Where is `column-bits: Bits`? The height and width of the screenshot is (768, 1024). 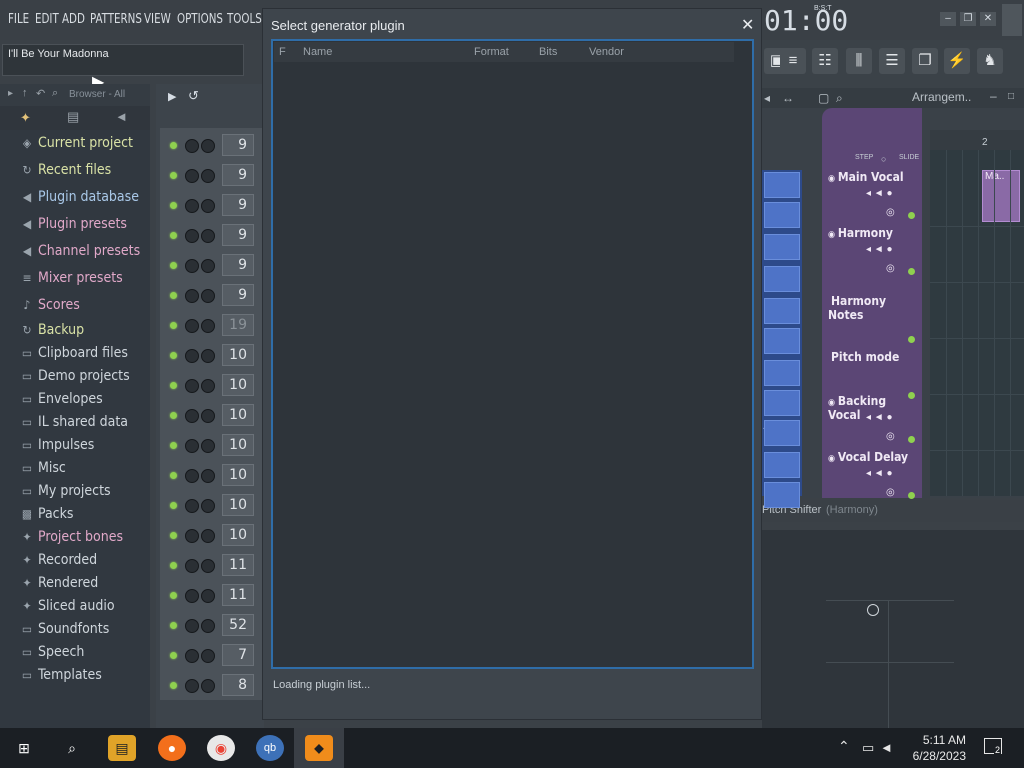
column-bits: Bits is located at coordinates (548, 52).